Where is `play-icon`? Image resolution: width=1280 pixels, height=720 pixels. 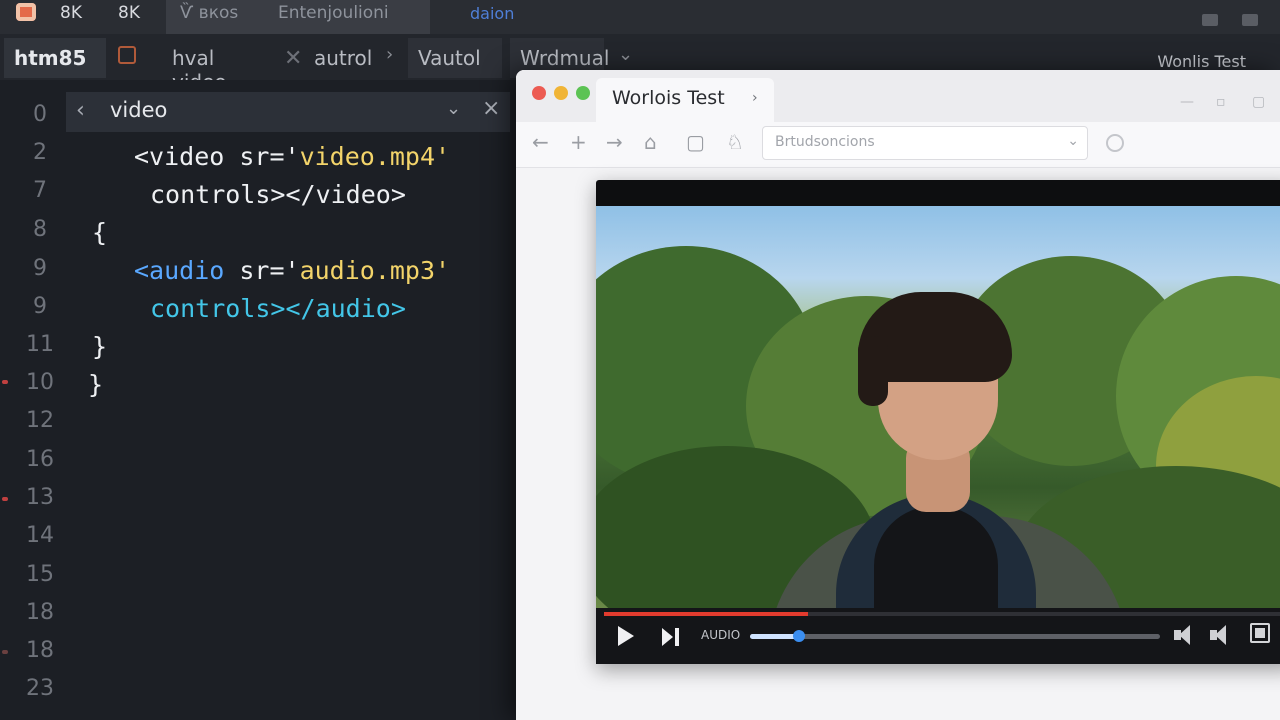 play-icon is located at coordinates (626, 636).